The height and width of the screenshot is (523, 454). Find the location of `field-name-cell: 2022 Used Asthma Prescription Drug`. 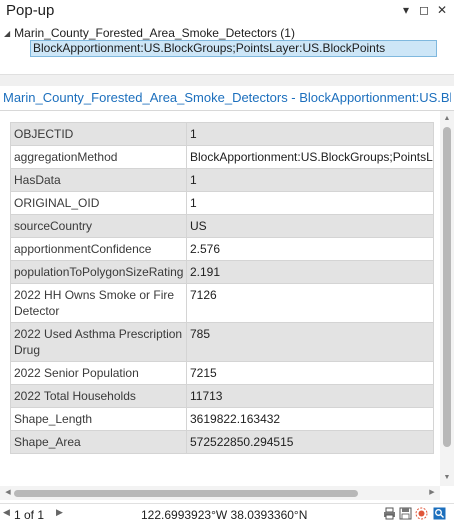

field-name-cell: 2022 Used Asthma Prescription Drug is located at coordinates (98, 342).